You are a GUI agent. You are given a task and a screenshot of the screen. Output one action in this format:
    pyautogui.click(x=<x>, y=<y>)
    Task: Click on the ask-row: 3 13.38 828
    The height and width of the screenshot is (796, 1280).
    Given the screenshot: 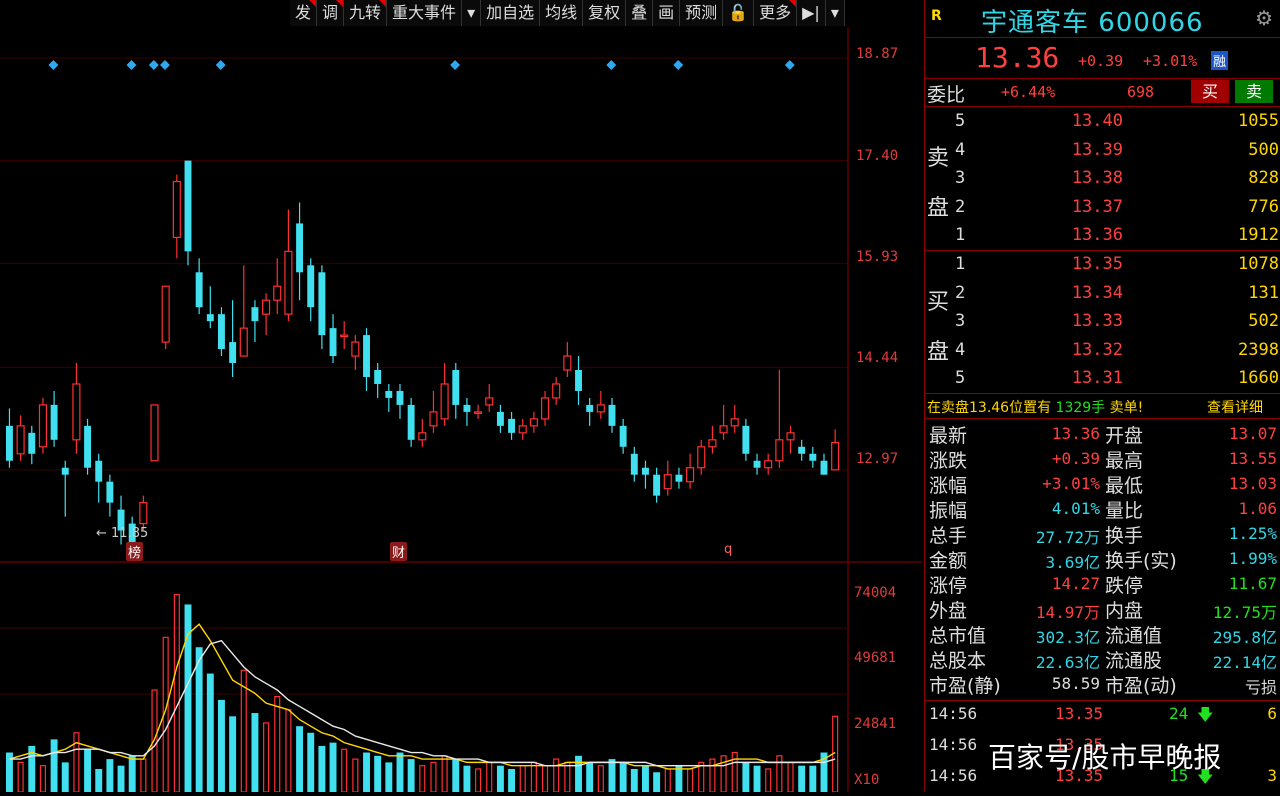 What is the action you would take?
    pyautogui.click(x=1102, y=178)
    